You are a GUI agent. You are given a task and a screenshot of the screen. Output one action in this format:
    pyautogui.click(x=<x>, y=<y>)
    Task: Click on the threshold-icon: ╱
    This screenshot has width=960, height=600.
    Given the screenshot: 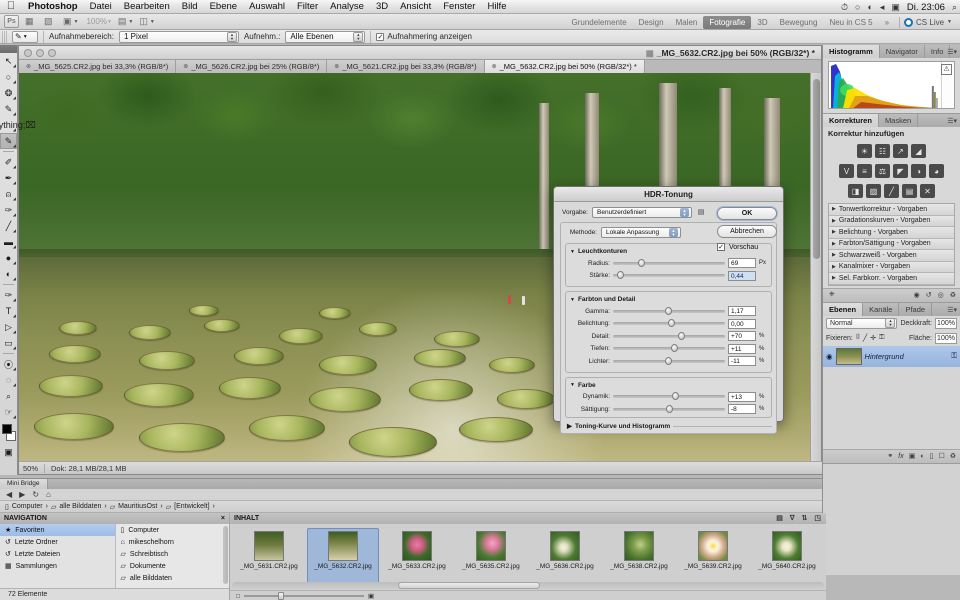 What is the action you would take?
    pyautogui.click(x=891, y=191)
    